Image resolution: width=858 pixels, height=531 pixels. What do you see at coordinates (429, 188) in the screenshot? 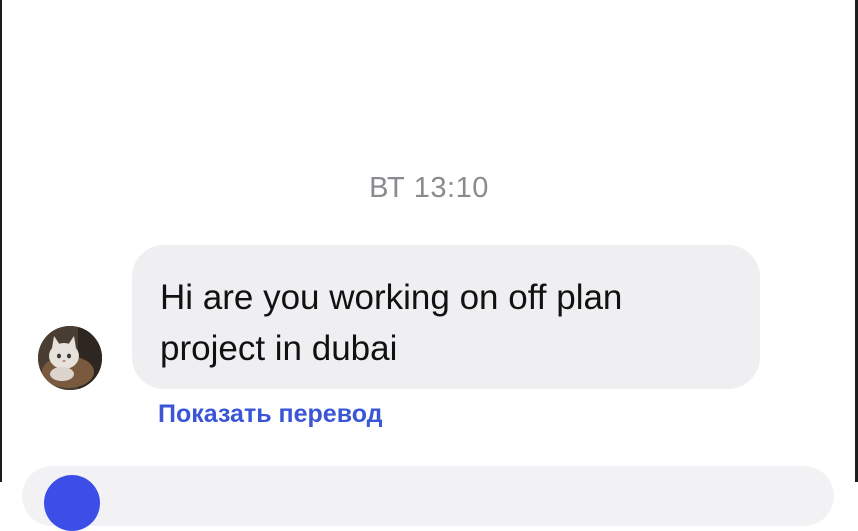
I see `message-timestamp: ВТ 13:10` at bounding box center [429, 188].